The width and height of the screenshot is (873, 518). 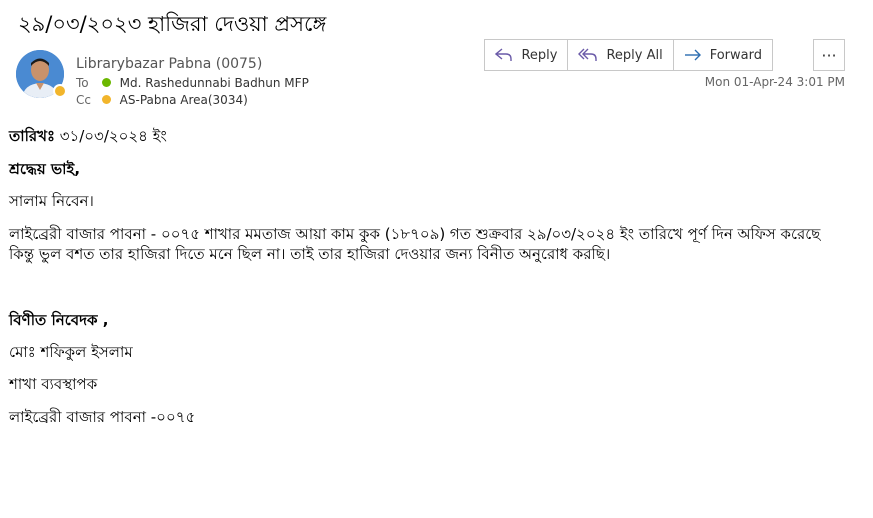 I want to click on presence-available-icon, so click(x=106, y=82).